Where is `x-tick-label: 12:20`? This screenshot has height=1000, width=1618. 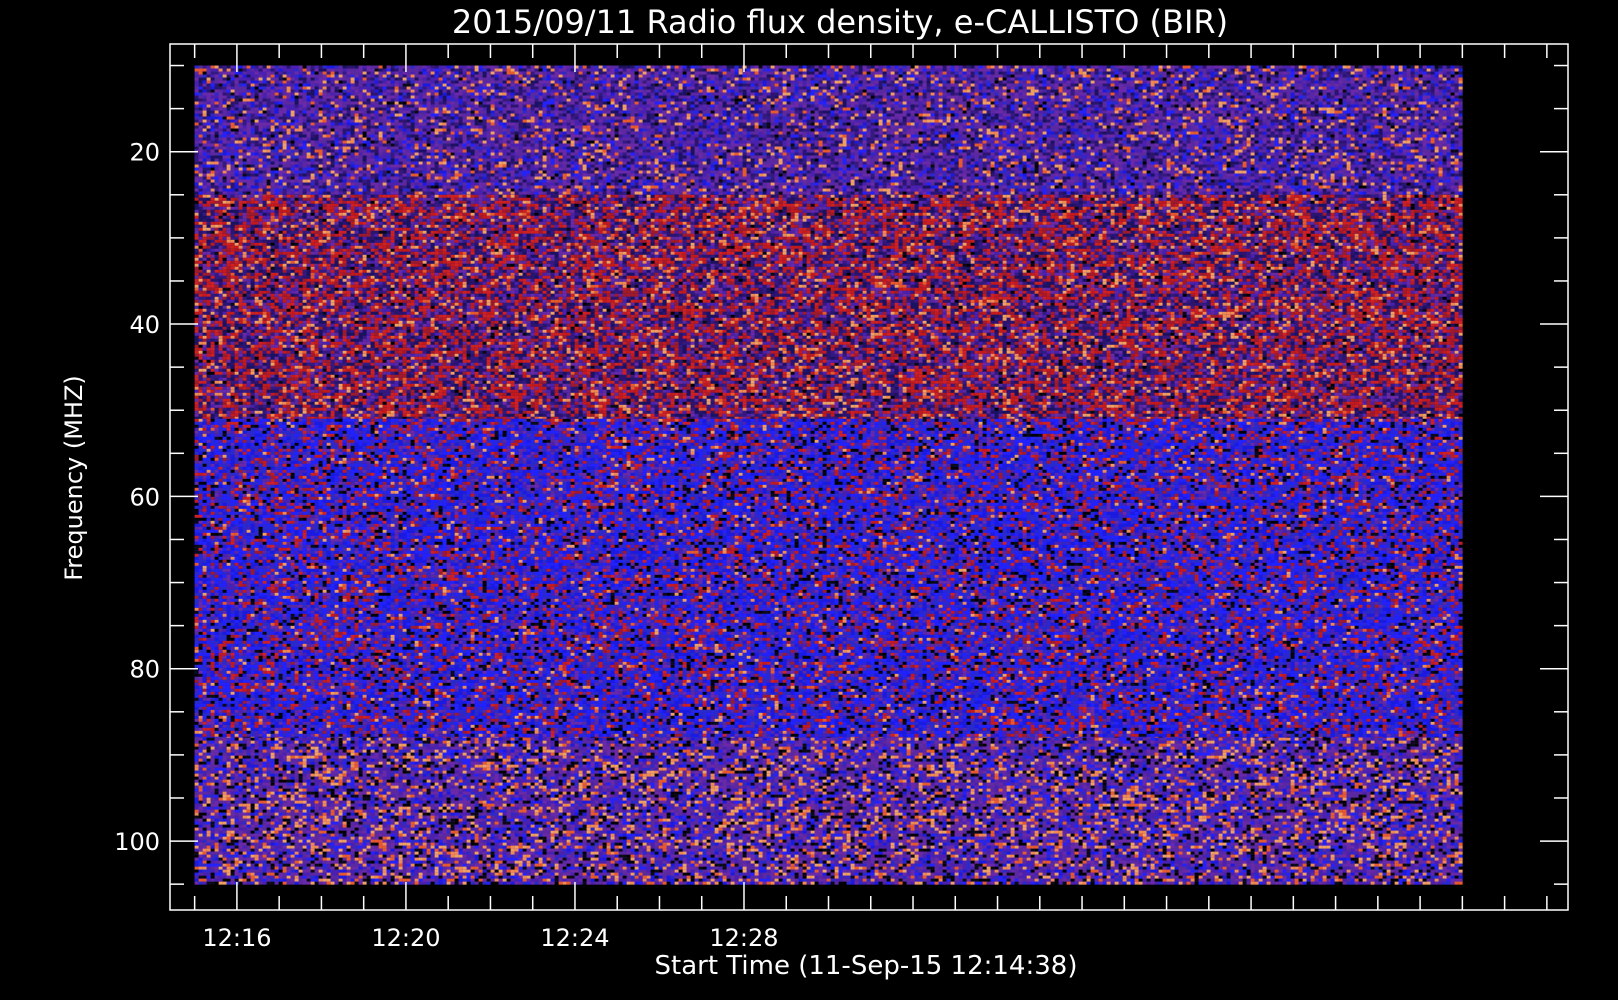
x-tick-label: 12:20 is located at coordinates (405, 938).